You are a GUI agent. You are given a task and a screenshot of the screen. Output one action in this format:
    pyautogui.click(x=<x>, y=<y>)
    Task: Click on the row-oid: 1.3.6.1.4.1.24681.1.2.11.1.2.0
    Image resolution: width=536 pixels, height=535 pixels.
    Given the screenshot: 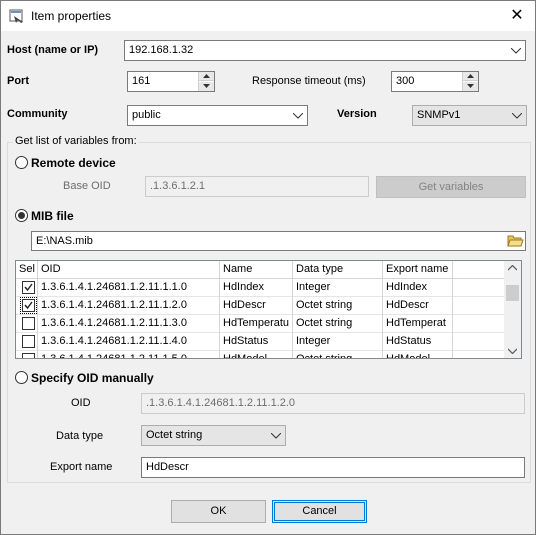 What is the action you would take?
    pyautogui.click(x=129, y=306)
    